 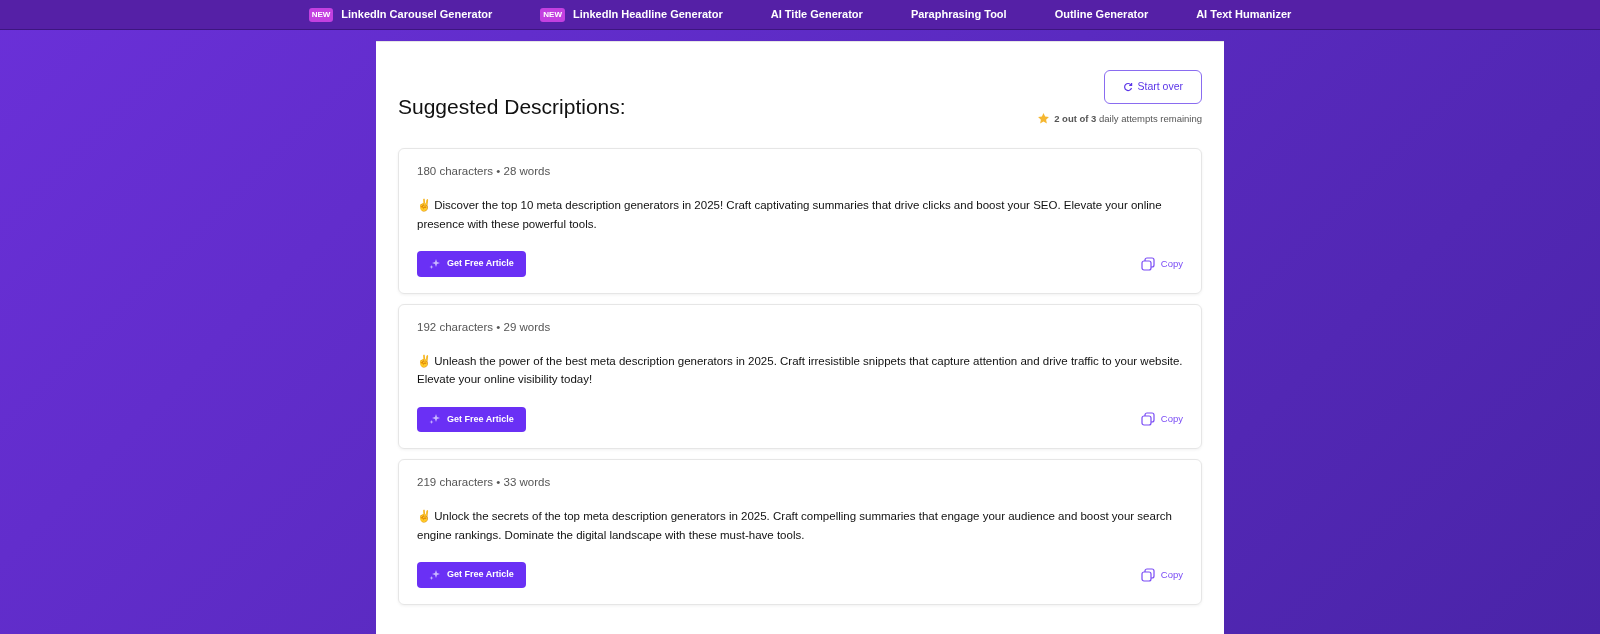 What do you see at coordinates (800, 370) in the screenshot?
I see `description-text: ✌ Unleash the power of the best meta description generators in 2025. Craft irresistible snippets that capture attention and drive traffic to your website. Elevate your online visibility today!` at bounding box center [800, 370].